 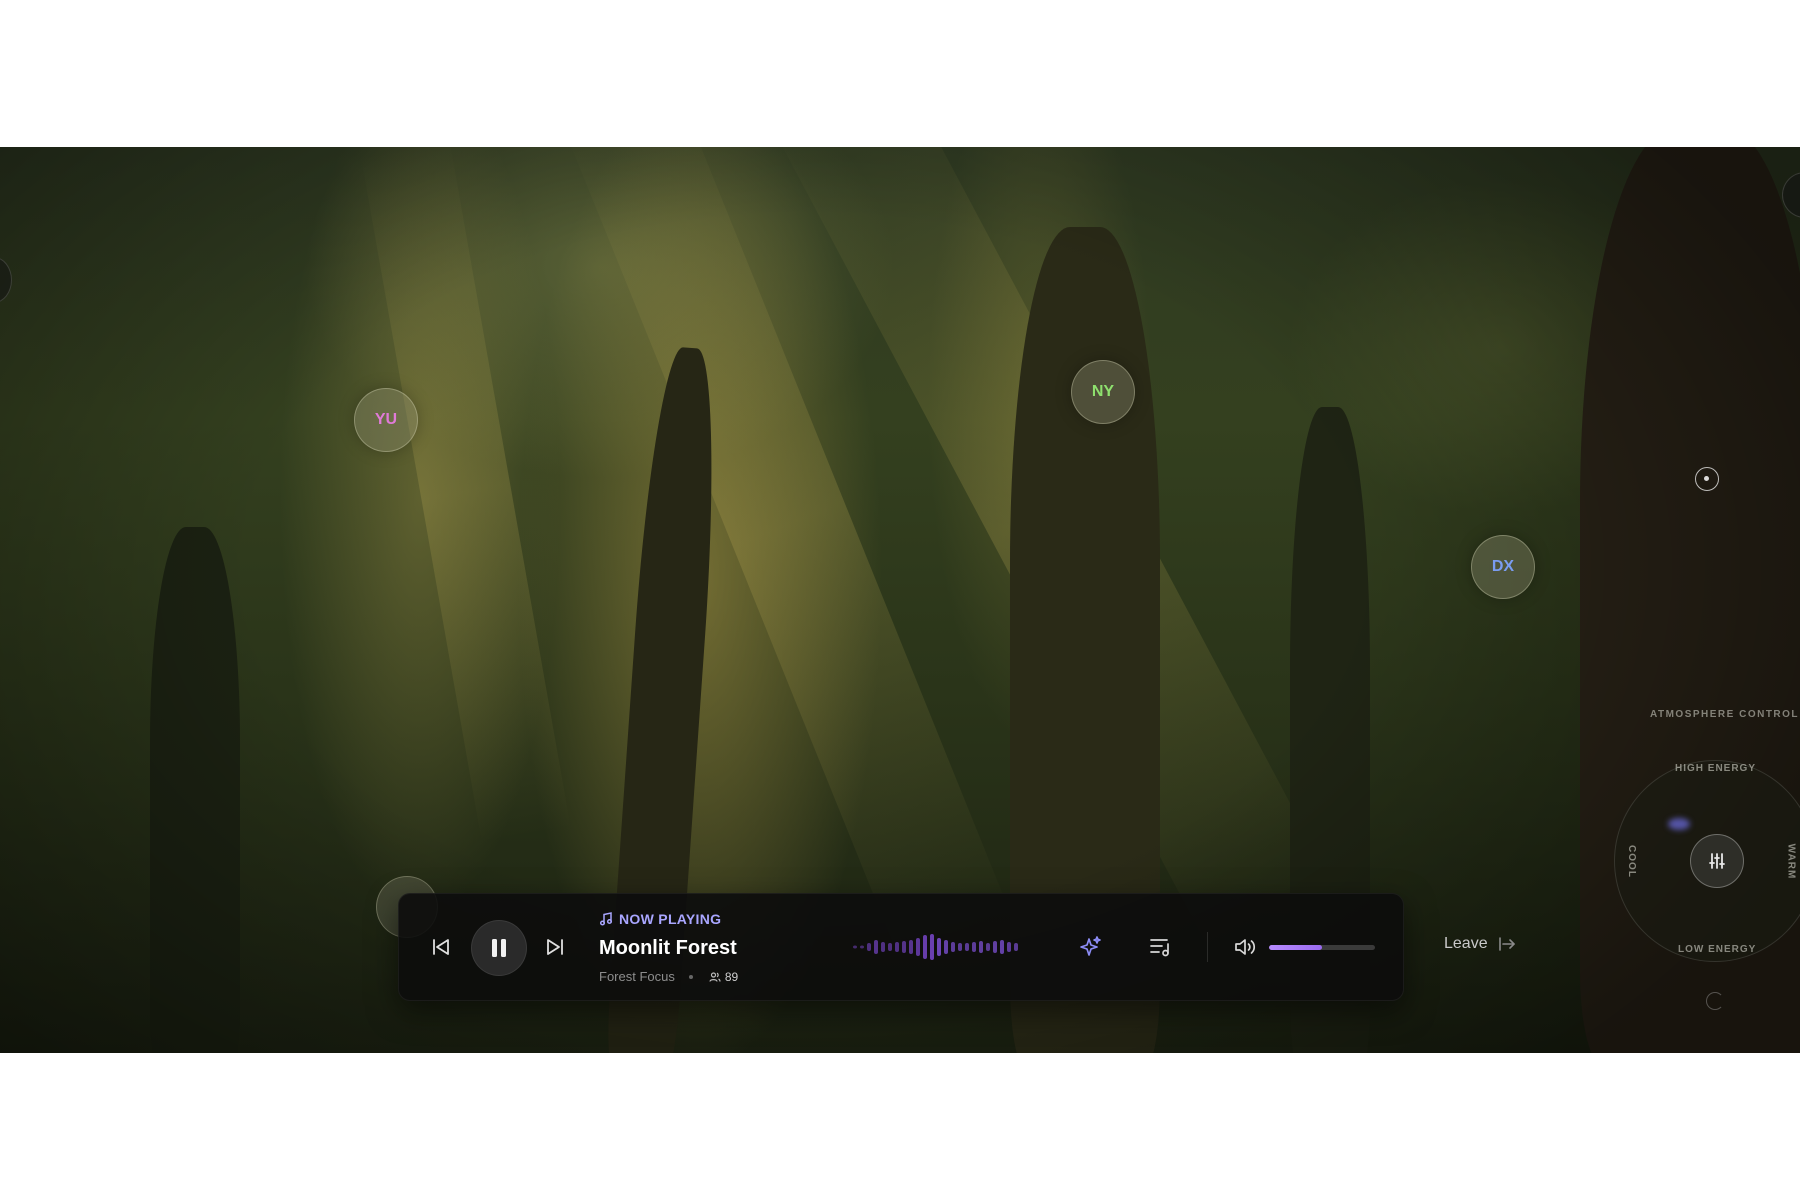 I want to click on low-energy-label: LOW ENERGY, so click(x=1717, y=949).